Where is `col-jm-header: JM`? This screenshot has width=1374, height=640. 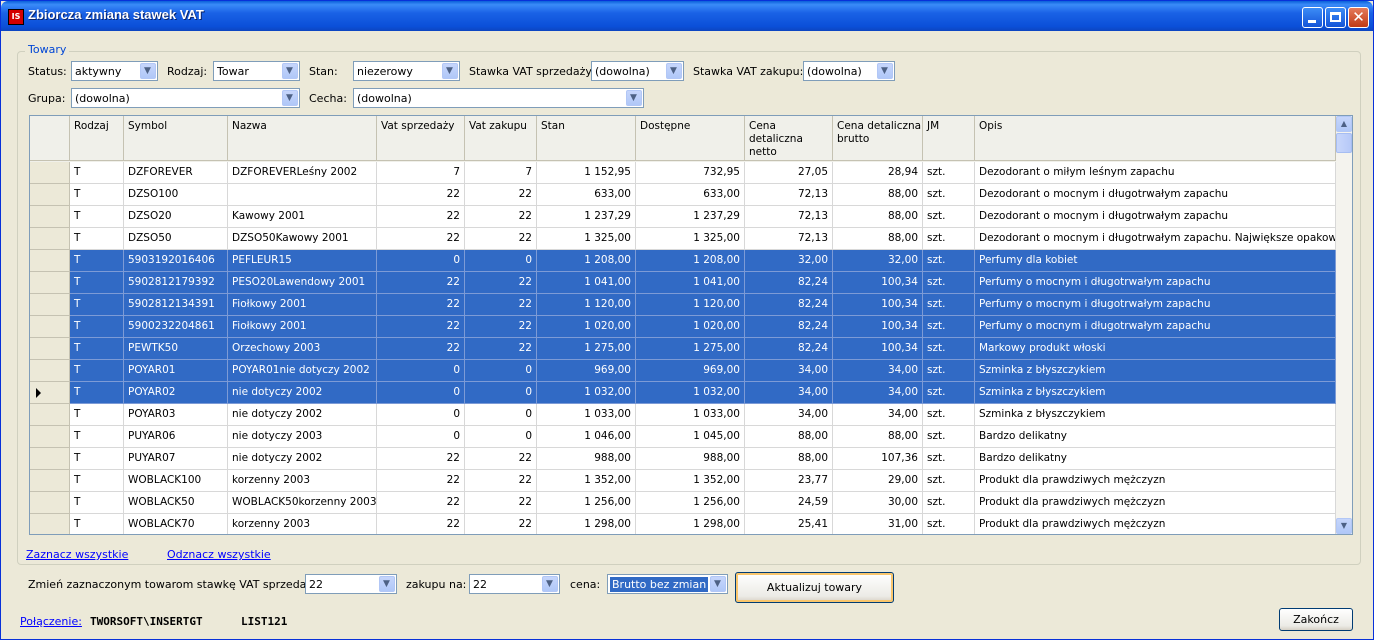 col-jm-header: JM is located at coordinates (949, 138).